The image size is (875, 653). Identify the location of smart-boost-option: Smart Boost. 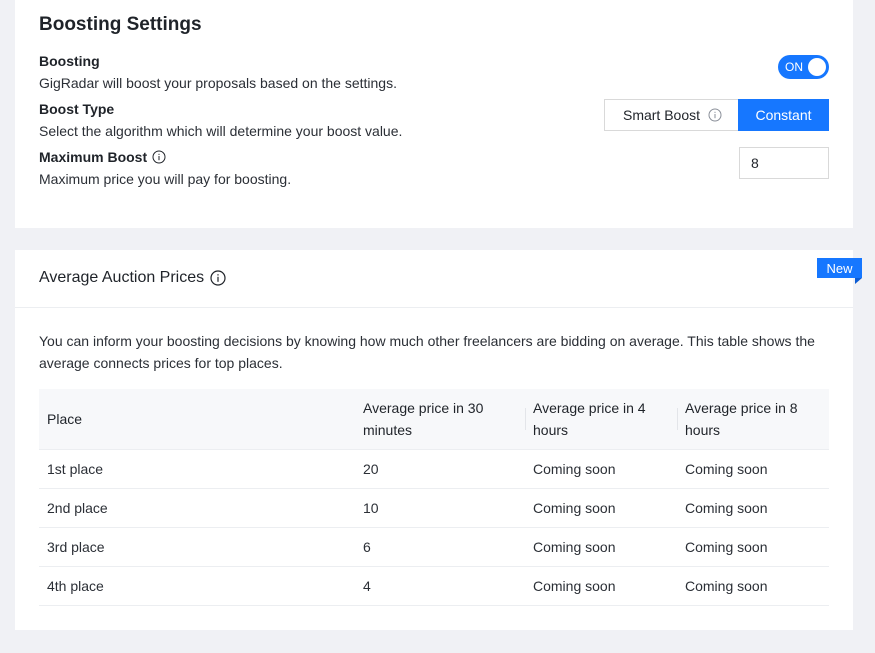
(671, 115).